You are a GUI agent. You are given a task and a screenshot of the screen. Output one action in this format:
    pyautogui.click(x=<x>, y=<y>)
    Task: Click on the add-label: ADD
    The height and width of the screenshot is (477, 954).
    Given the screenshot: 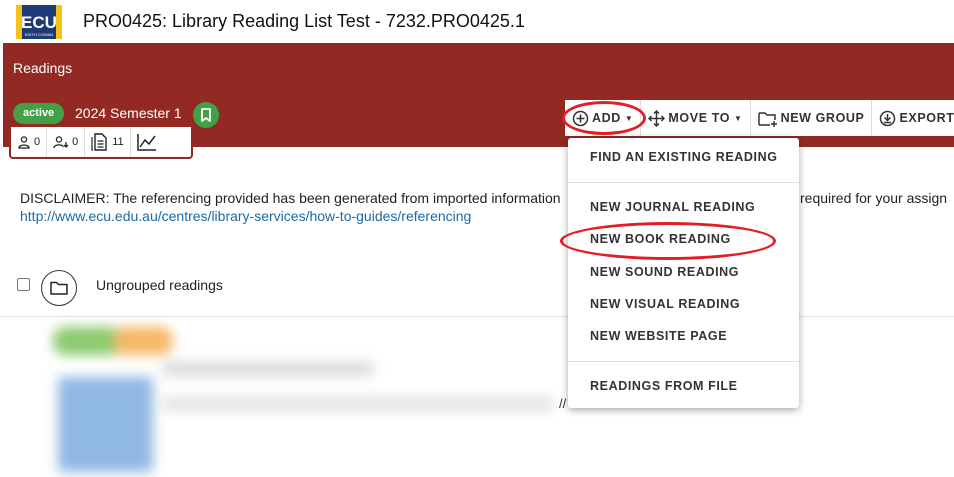 What is the action you would take?
    pyautogui.click(x=606, y=118)
    